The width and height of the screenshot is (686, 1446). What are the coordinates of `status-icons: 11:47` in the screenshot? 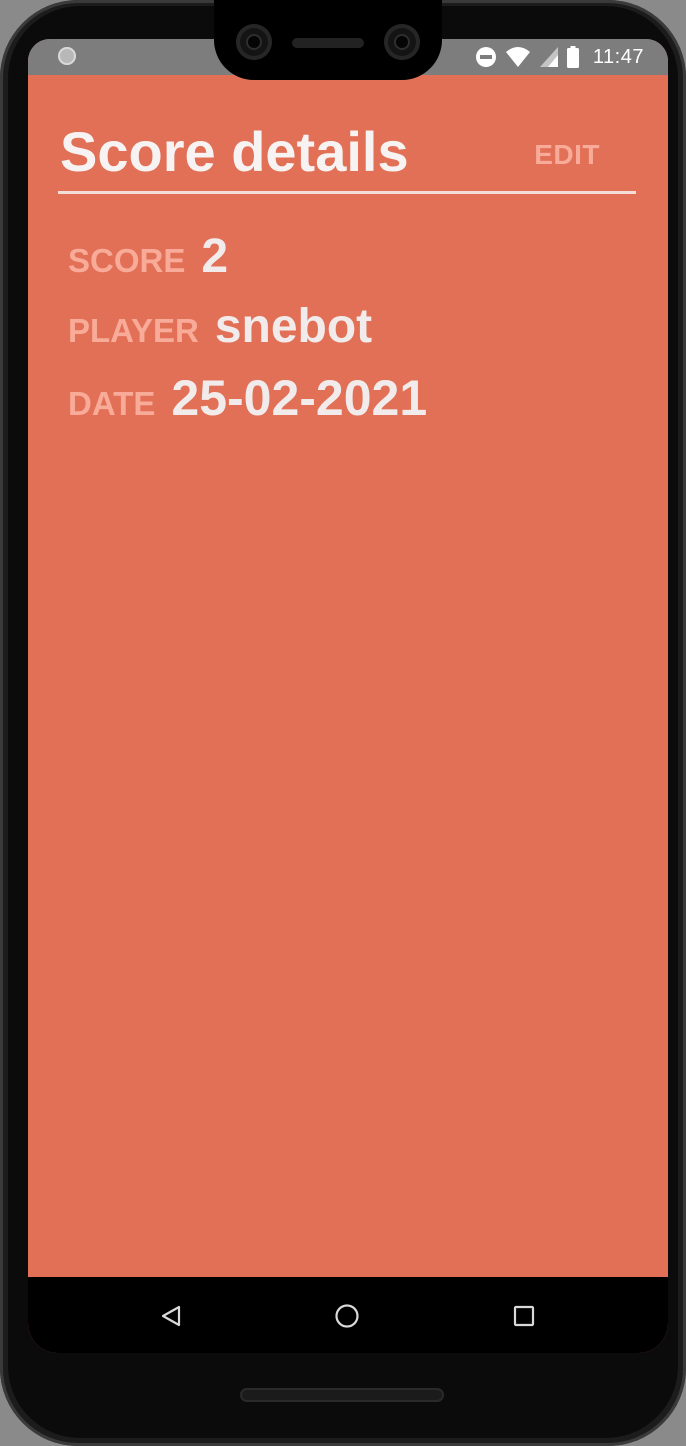 It's located at (559, 57).